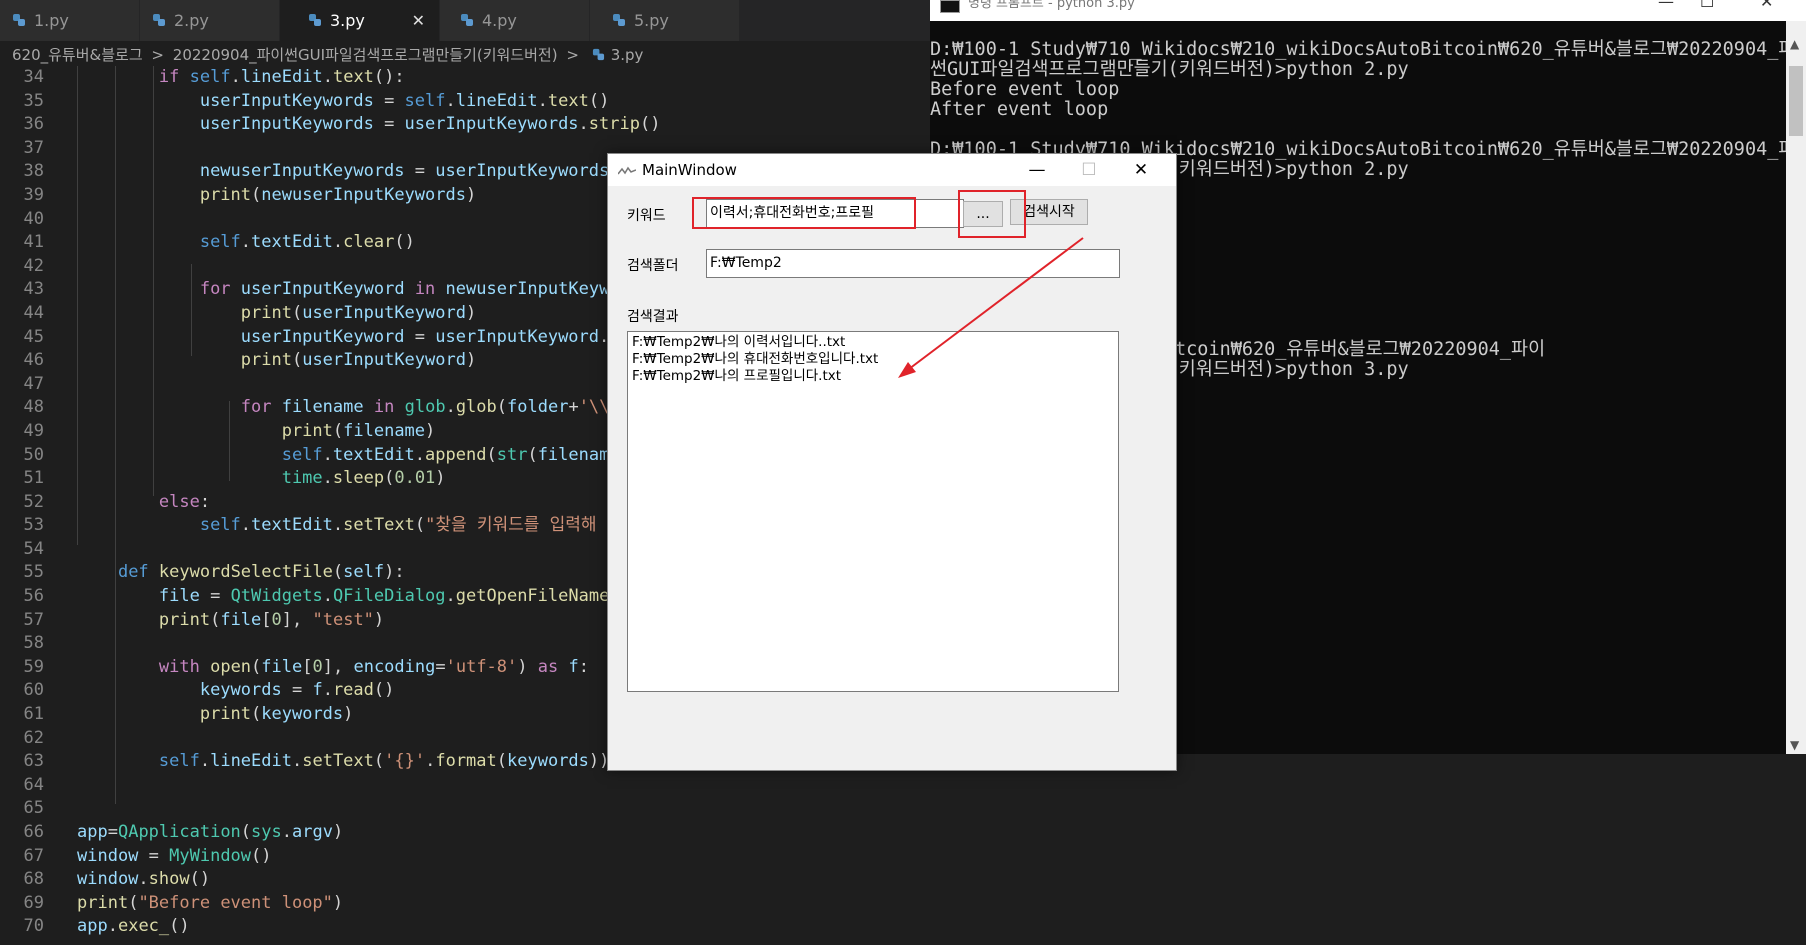 The height and width of the screenshot is (945, 1806). Describe the element at coordinates (33, 478) in the screenshot. I see `line-number: 51` at that location.